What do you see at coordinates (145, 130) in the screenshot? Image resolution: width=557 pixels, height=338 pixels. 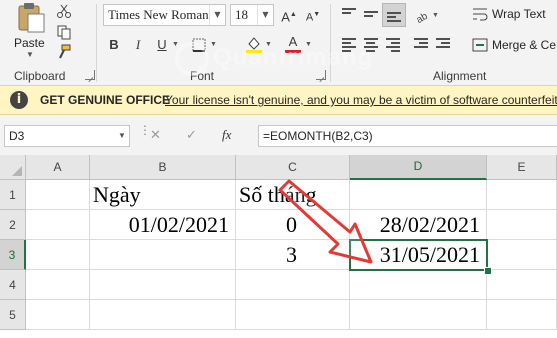 I see `formula-bar-grip-icon: ⋮` at bounding box center [145, 130].